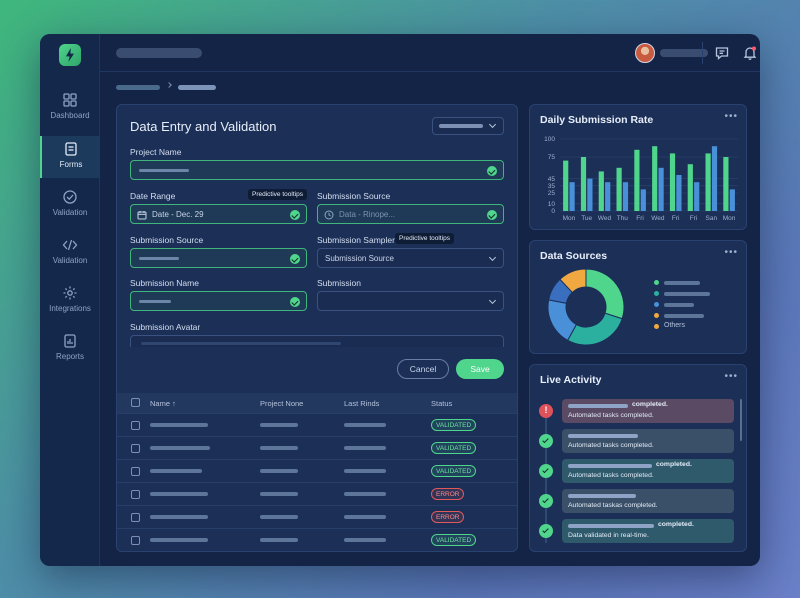 The height and width of the screenshot is (598, 800). Describe the element at coordinates (410, 258) in the screenshot. I see `submission-sampler-select: Submission Source` at that location.